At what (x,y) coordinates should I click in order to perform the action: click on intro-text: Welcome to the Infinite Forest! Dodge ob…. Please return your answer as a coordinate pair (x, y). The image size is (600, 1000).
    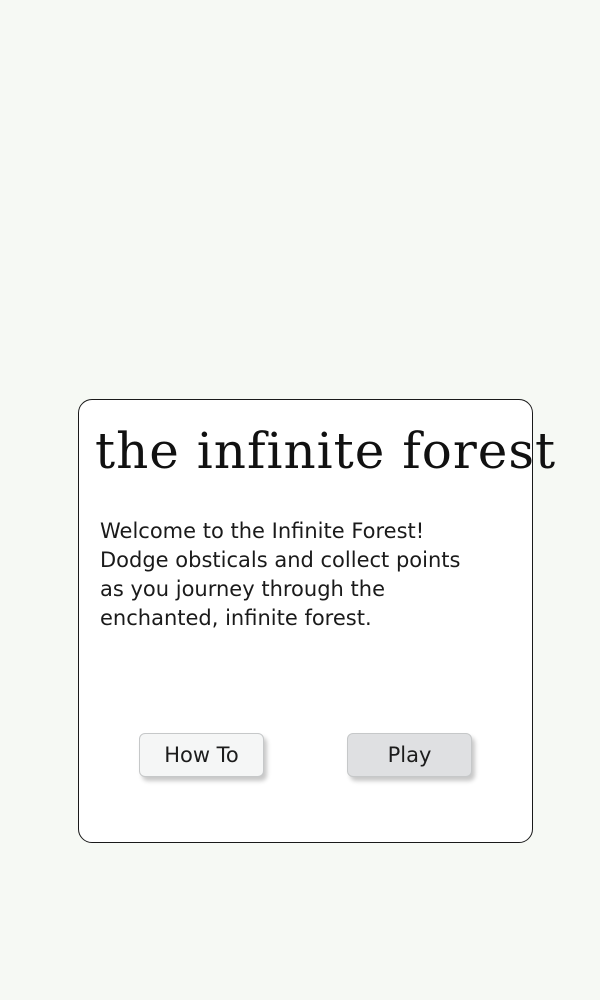
    Looking at the image, I should click on (290, 575).